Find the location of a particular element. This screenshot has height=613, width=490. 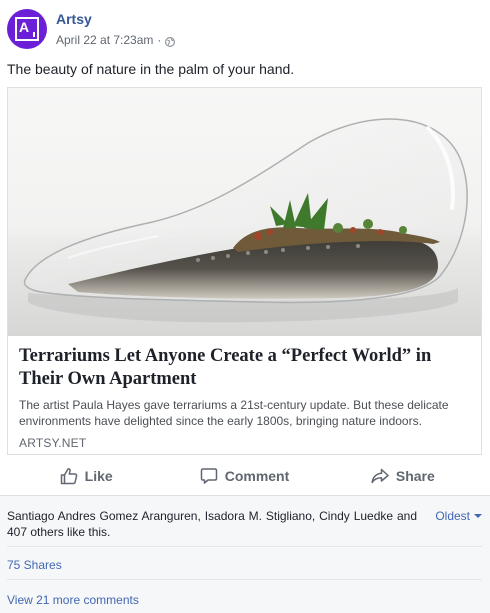

comment-button: Comment is located at coordinates (244, 476).